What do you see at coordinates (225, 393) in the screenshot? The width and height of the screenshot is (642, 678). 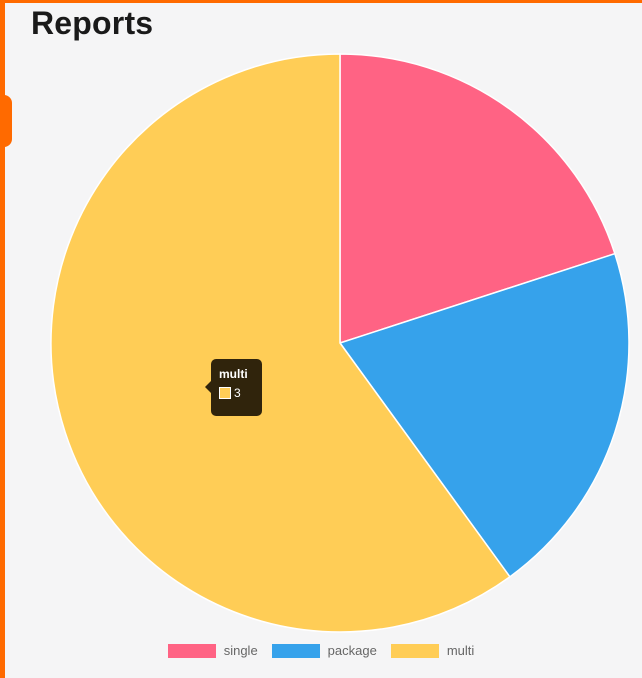 I see `tooltip-color-swatch` at bounding box center [225, 393].